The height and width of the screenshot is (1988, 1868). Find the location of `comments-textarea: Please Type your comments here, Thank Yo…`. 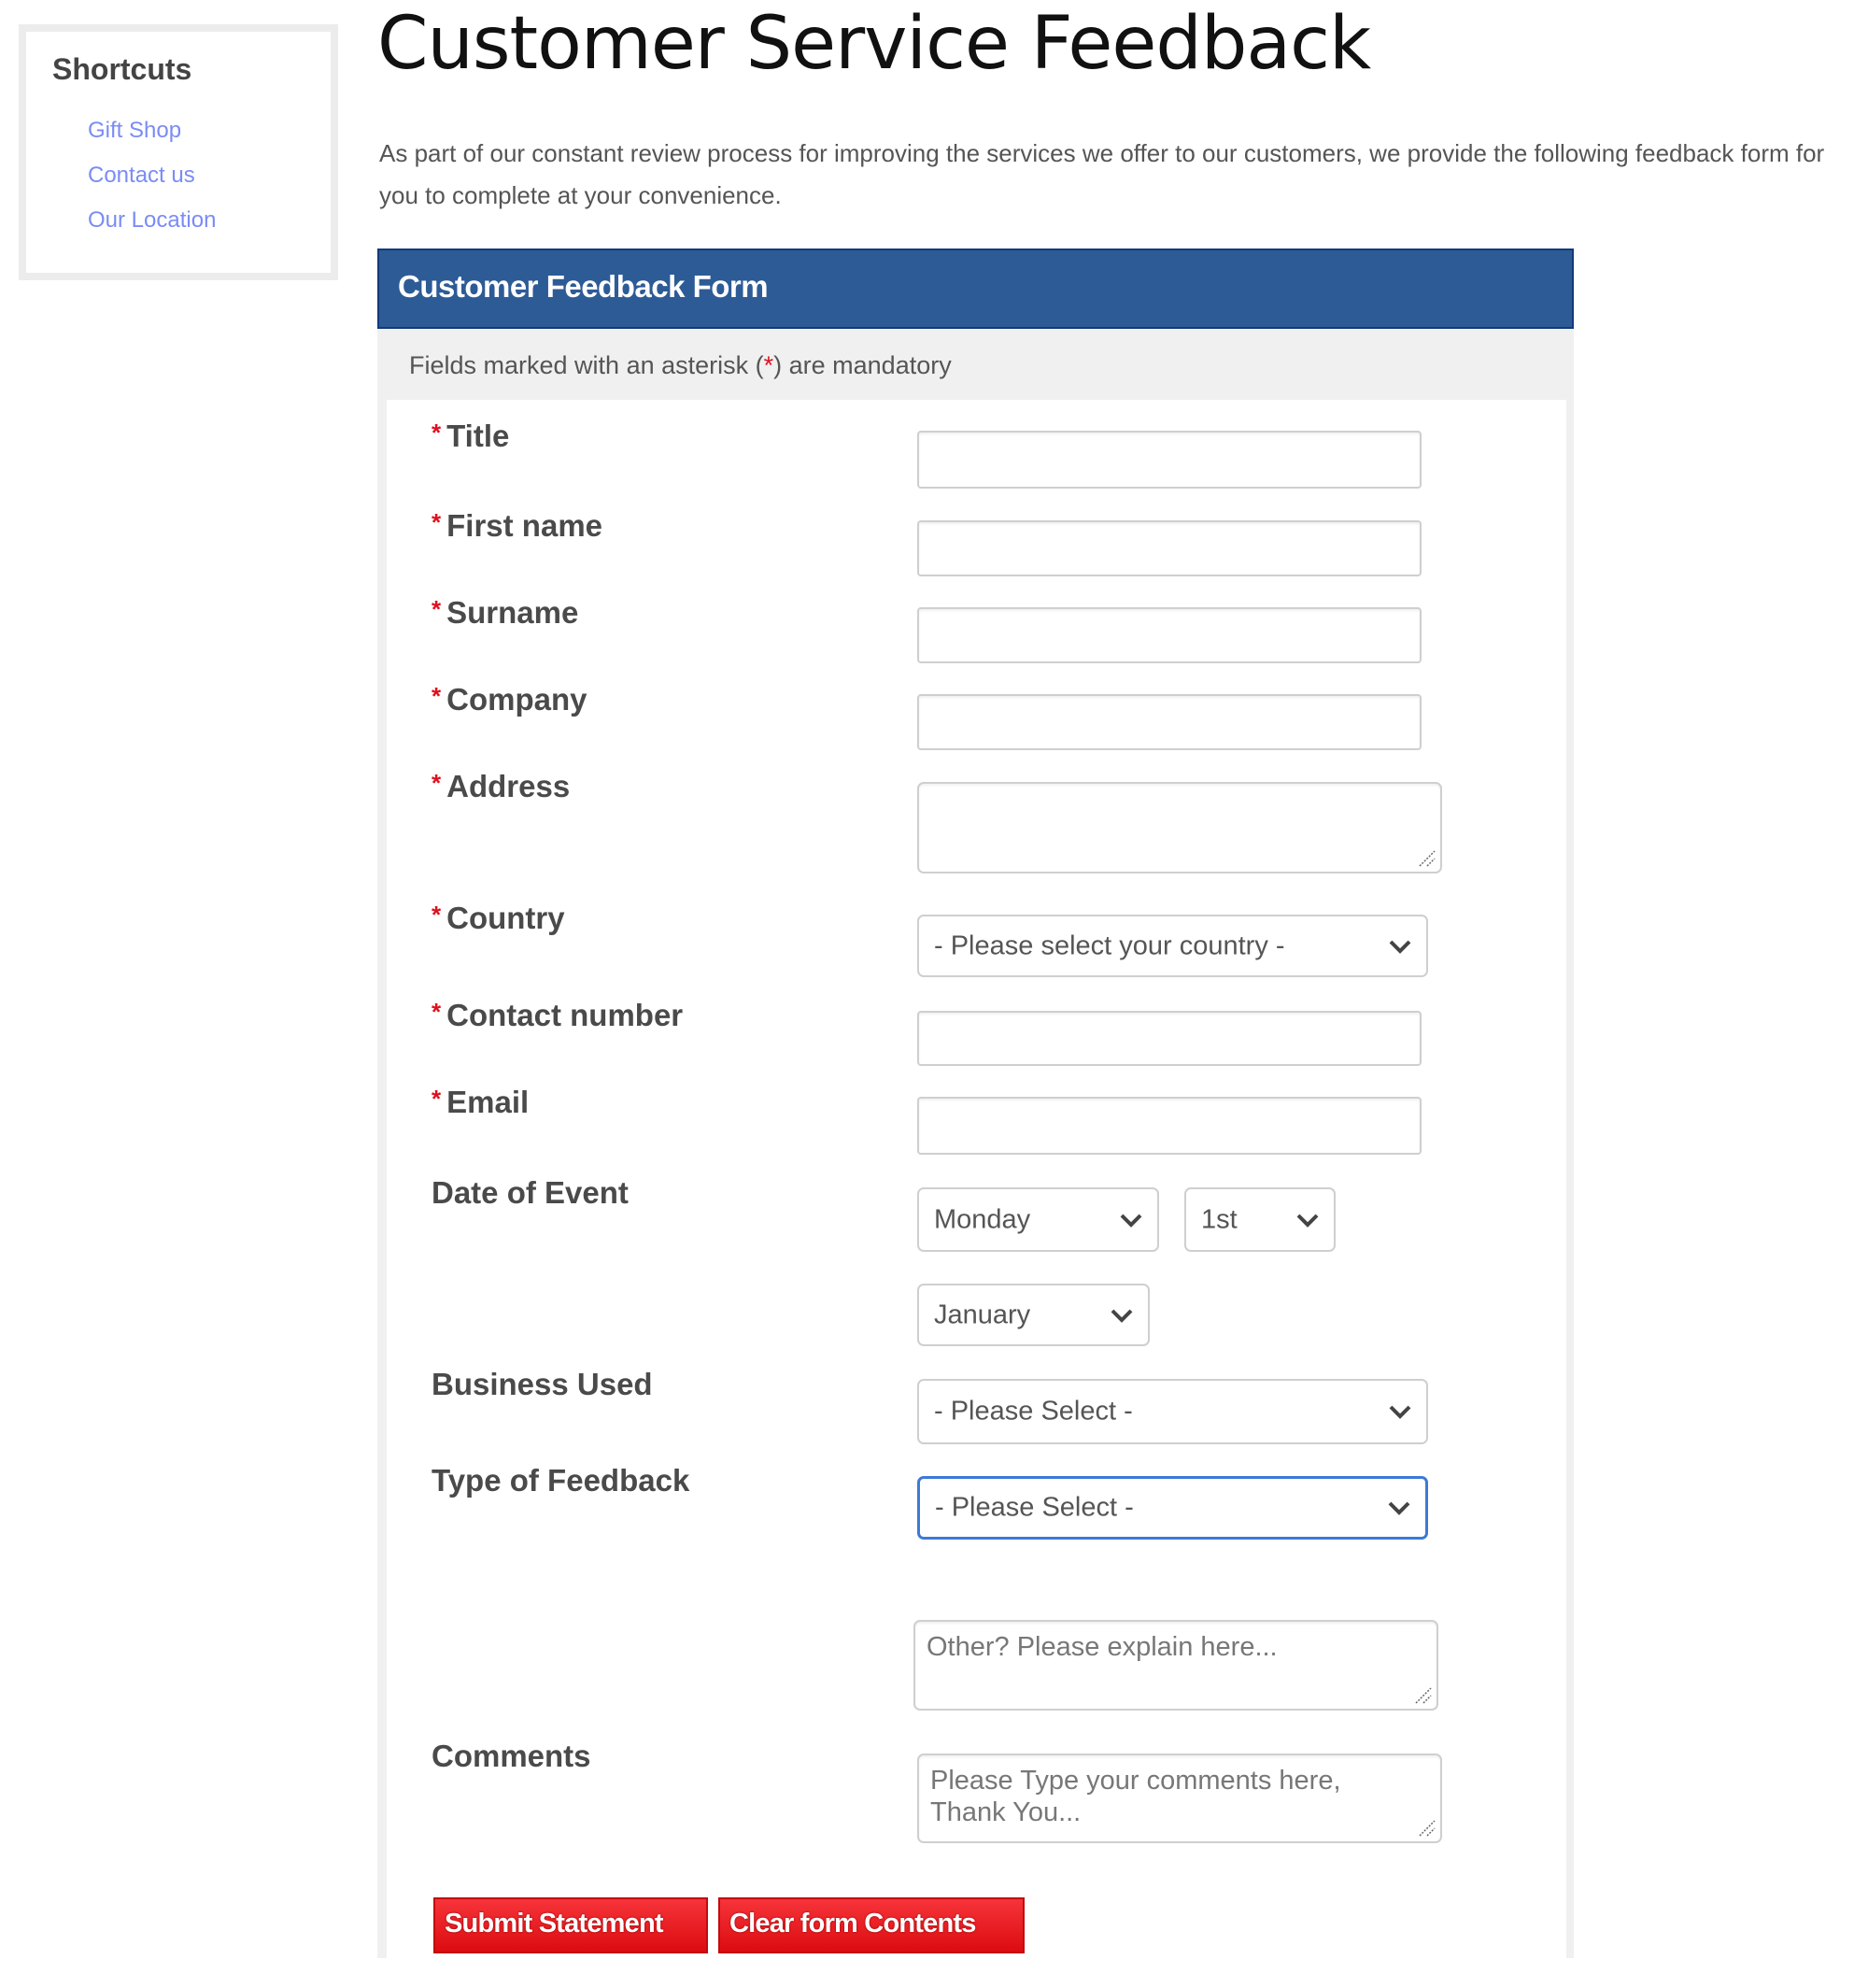

comments-textarea: Please Type your comments here, Thank Yo… is located at coordinates (1180, 1798).